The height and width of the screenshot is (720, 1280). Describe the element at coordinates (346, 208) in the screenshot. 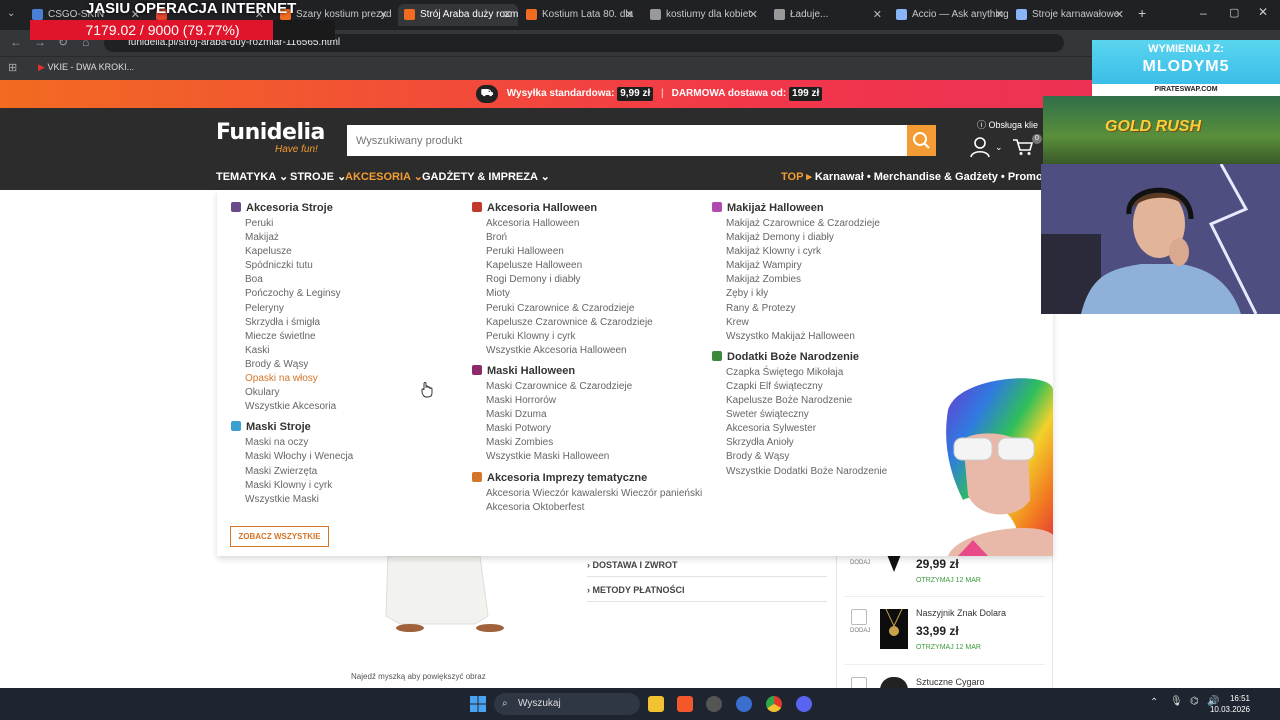

I see `menu-section-title: Akcesoria Stroje` at that location.